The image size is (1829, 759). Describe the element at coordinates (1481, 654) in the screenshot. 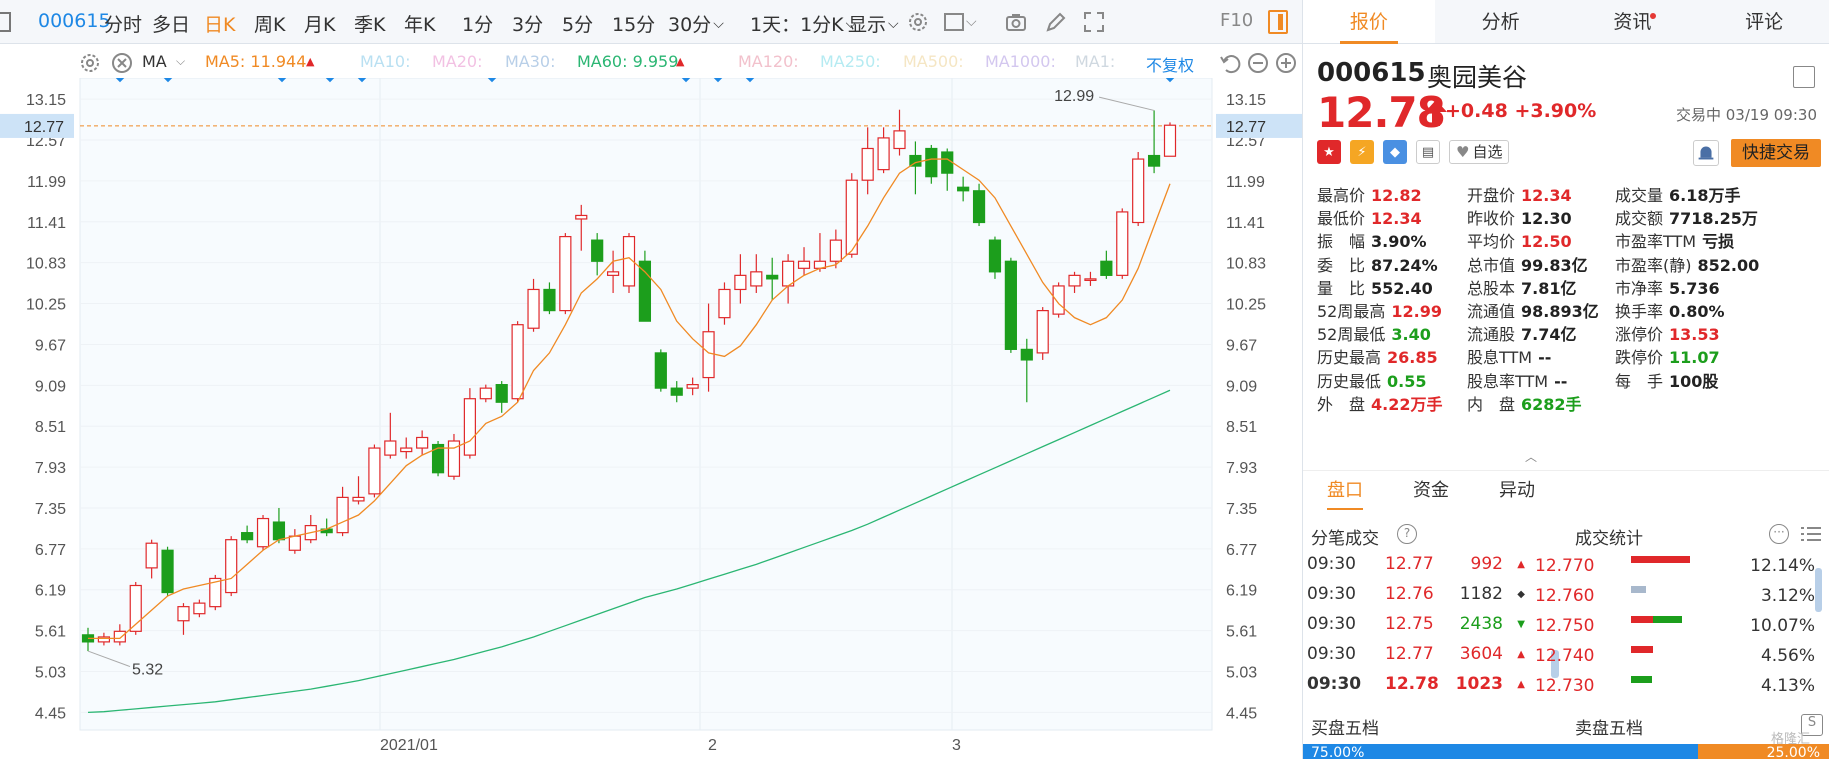

I see `tick-volume: 3604` at that location.